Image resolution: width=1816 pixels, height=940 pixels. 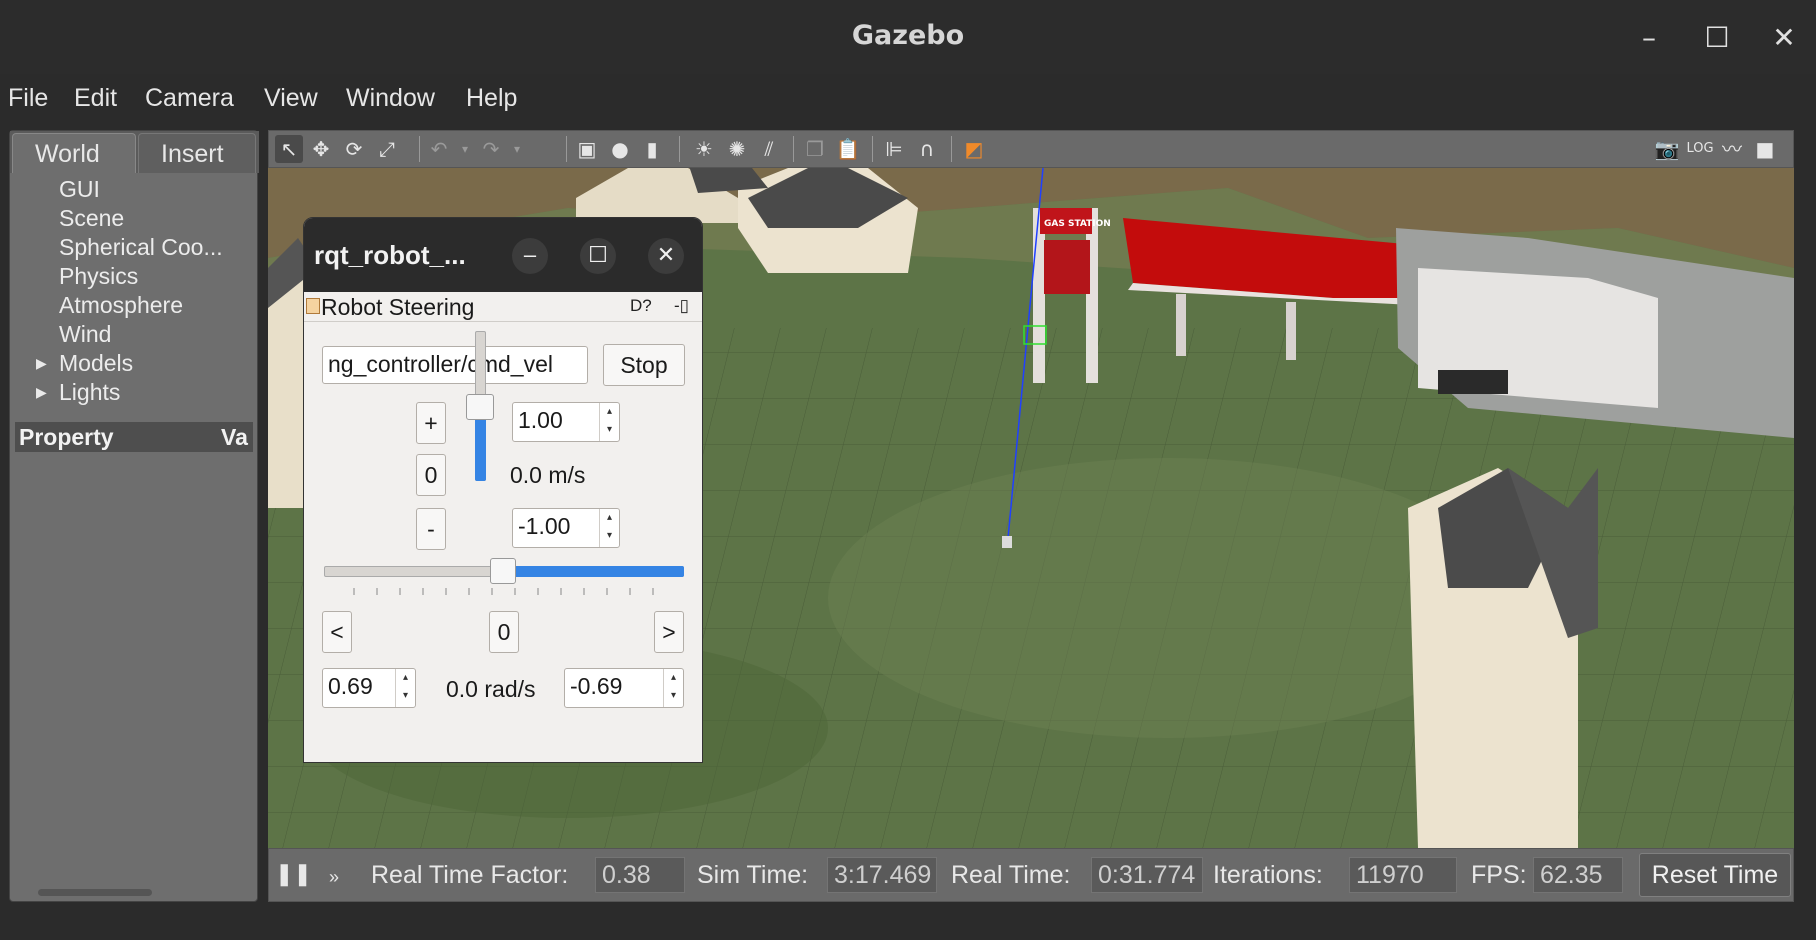 What do you see at coordinates (134, 305) in the screenshot?
I see `tree-item-atmosphere: Atmosphere` at bounding box center [134, 305].